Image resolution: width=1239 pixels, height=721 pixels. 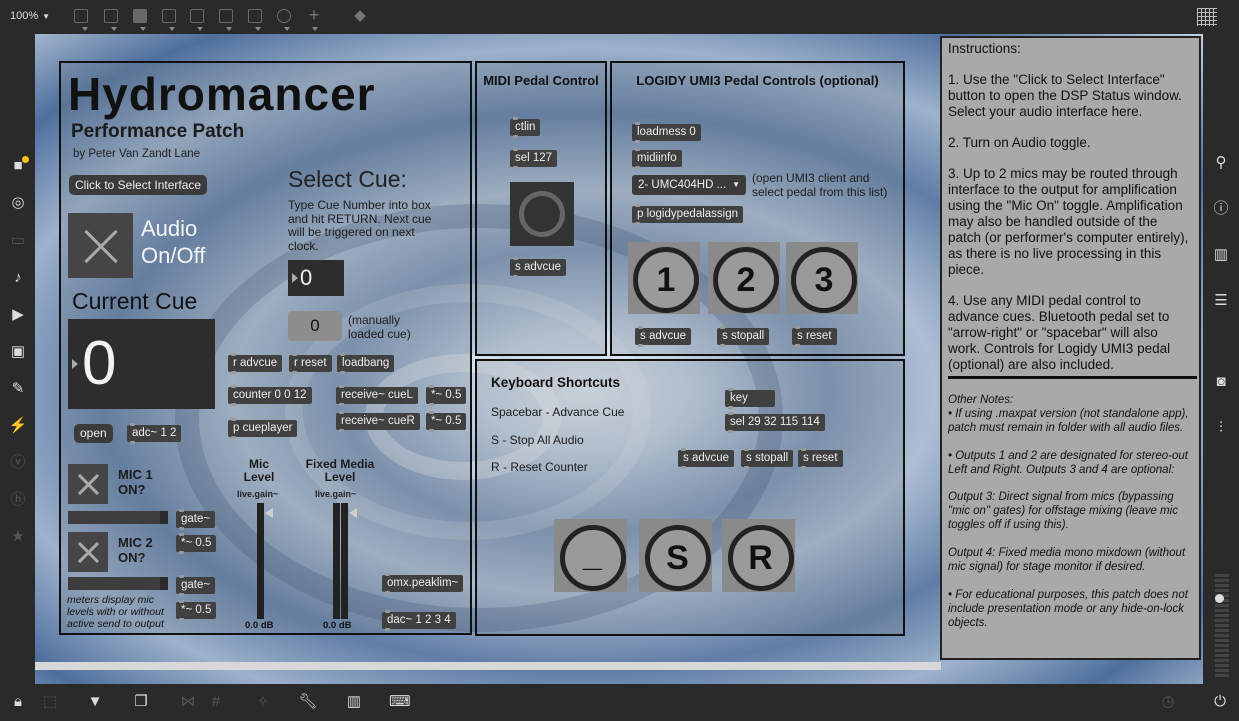 What do you see at coordinates (1221, 163) in the screenshot?
I see `search-icon: ⚲` at bounding box center [1221, 163].